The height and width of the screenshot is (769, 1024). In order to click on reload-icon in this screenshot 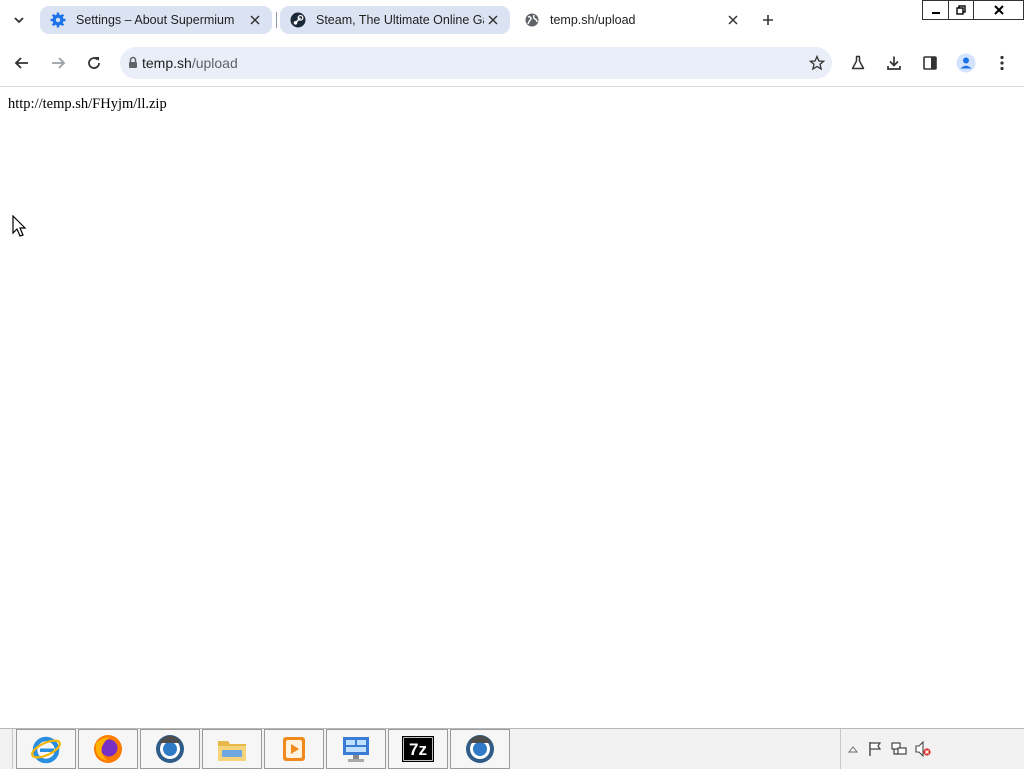, I will do `click(94, 63)`.